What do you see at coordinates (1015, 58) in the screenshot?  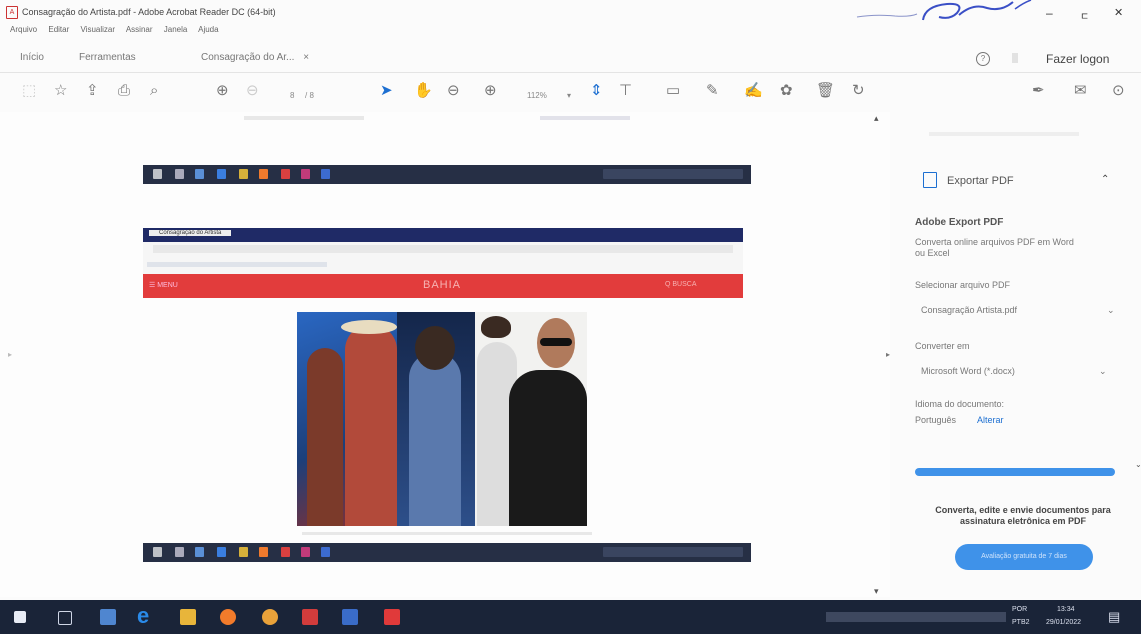 I see `notification-bell-icon` at bounding box center [1015, 58].